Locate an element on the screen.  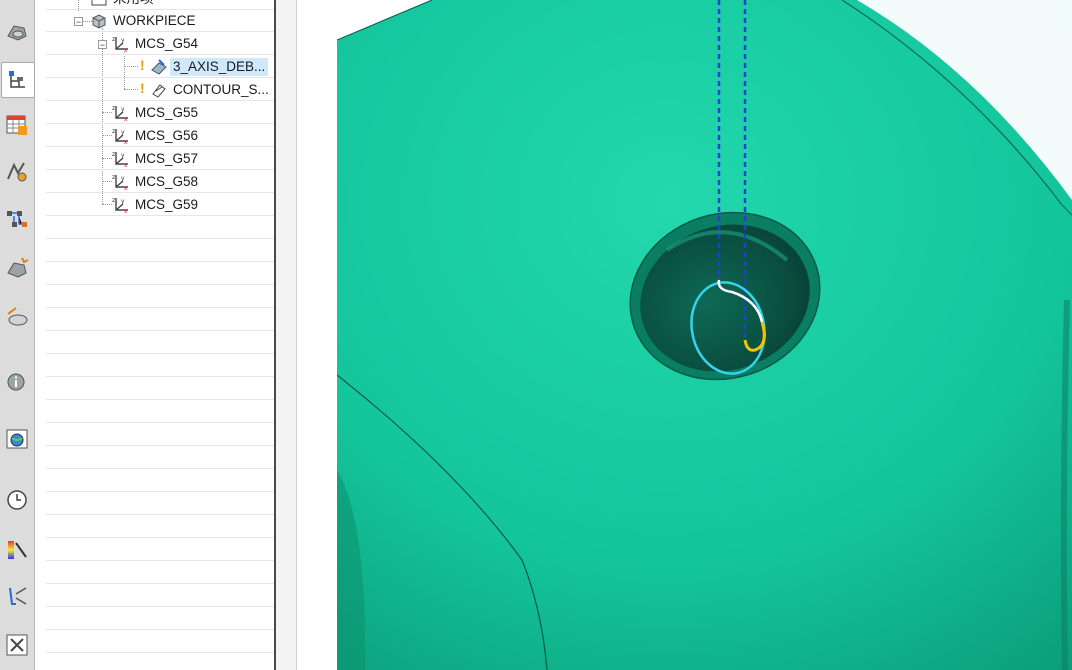
tree-node-mcs-g57: yx z MCS_G57 is located at coordinates (156, 159).